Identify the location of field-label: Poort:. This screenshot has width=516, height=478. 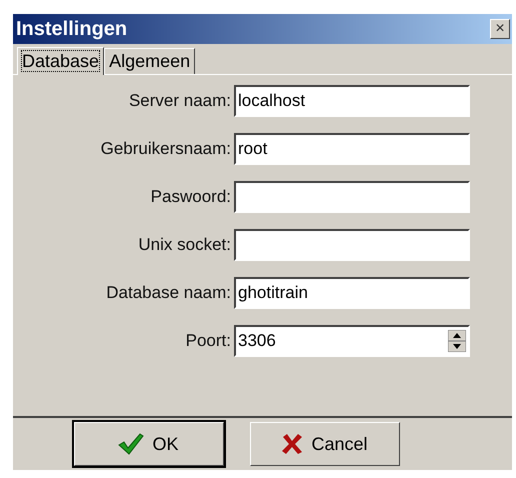
(208, 341).